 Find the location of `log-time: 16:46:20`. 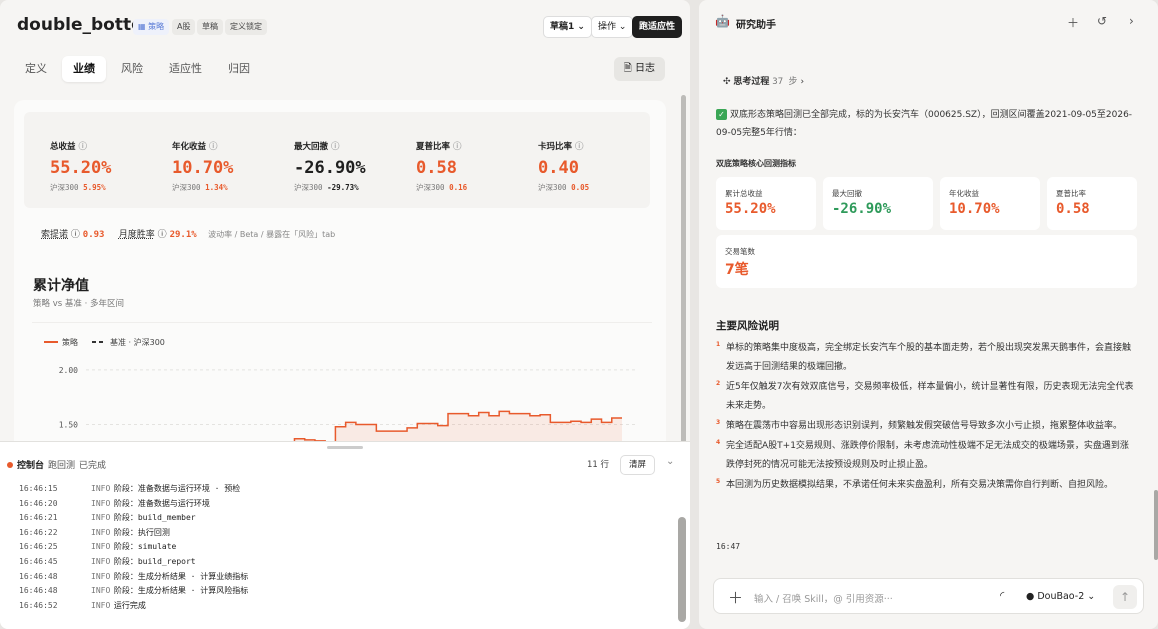

log-time: 16:46:20 is located at coordinates (38, 503).